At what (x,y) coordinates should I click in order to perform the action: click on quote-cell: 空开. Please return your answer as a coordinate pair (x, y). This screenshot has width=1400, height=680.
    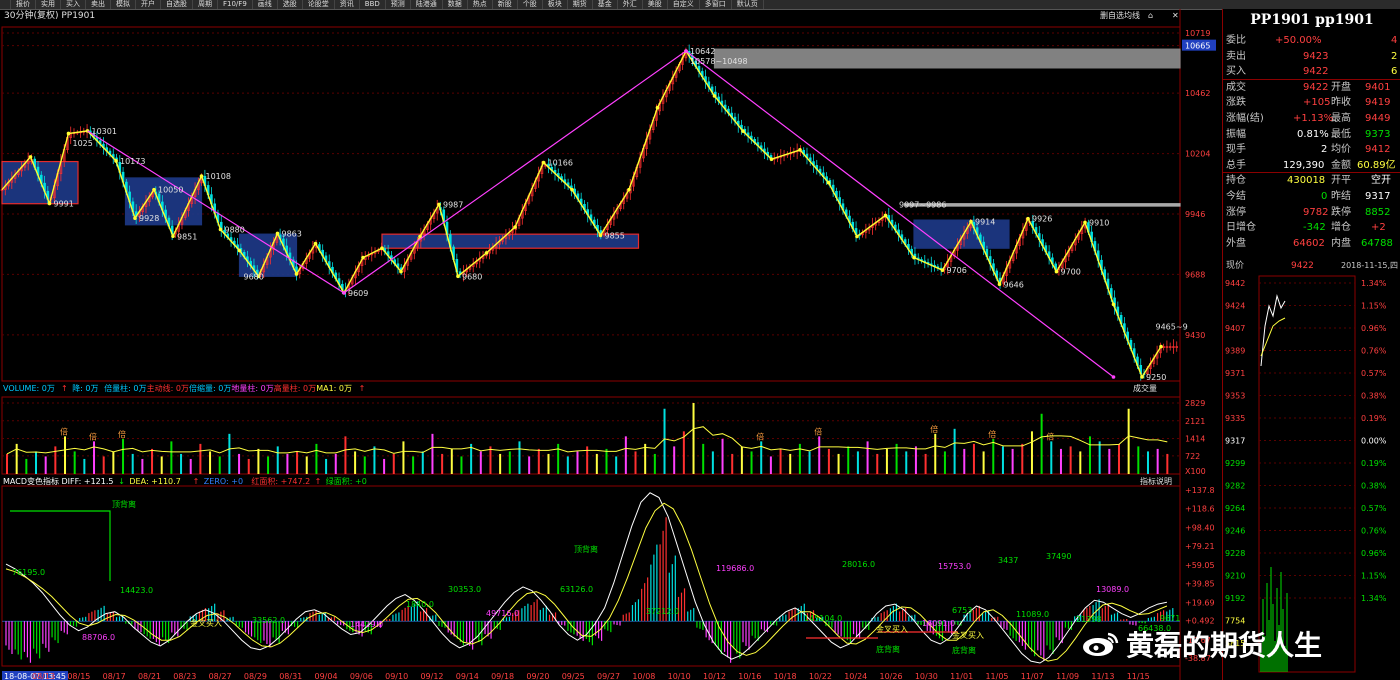
    Looking at the image, I should click on (1381, 181).